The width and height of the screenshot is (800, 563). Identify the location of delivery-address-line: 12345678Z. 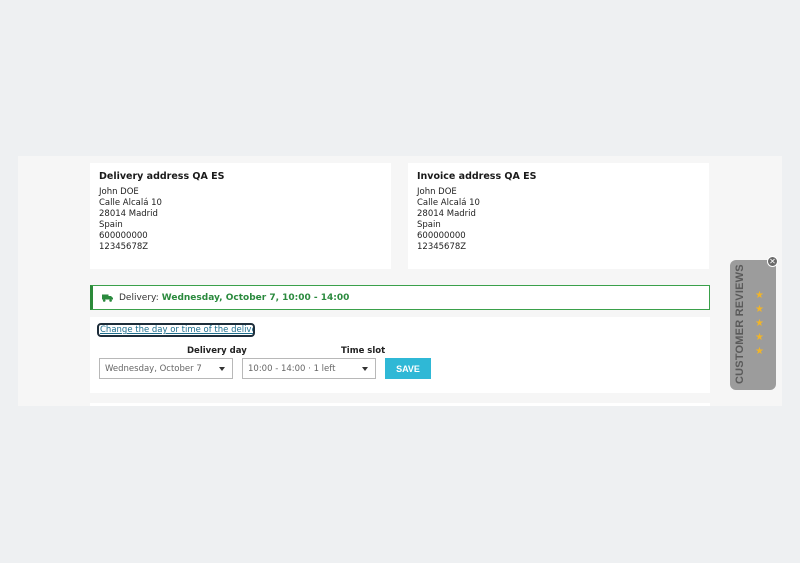
(124, 247).